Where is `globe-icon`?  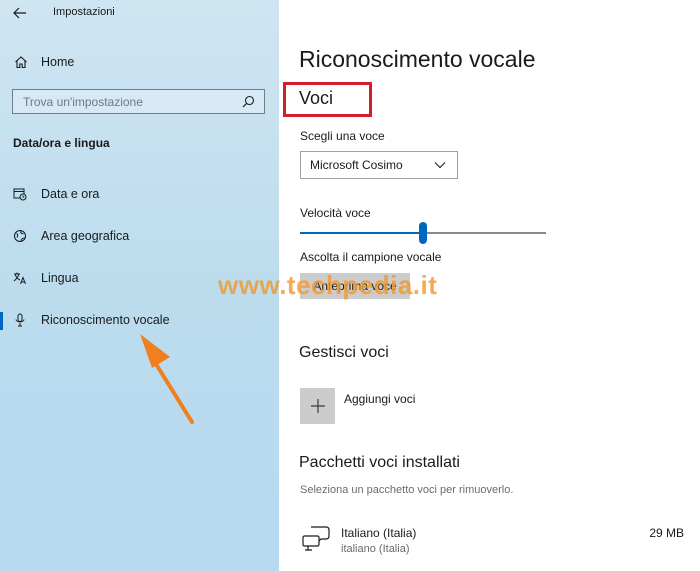
globe-icon is located at coordinates (20, 236).